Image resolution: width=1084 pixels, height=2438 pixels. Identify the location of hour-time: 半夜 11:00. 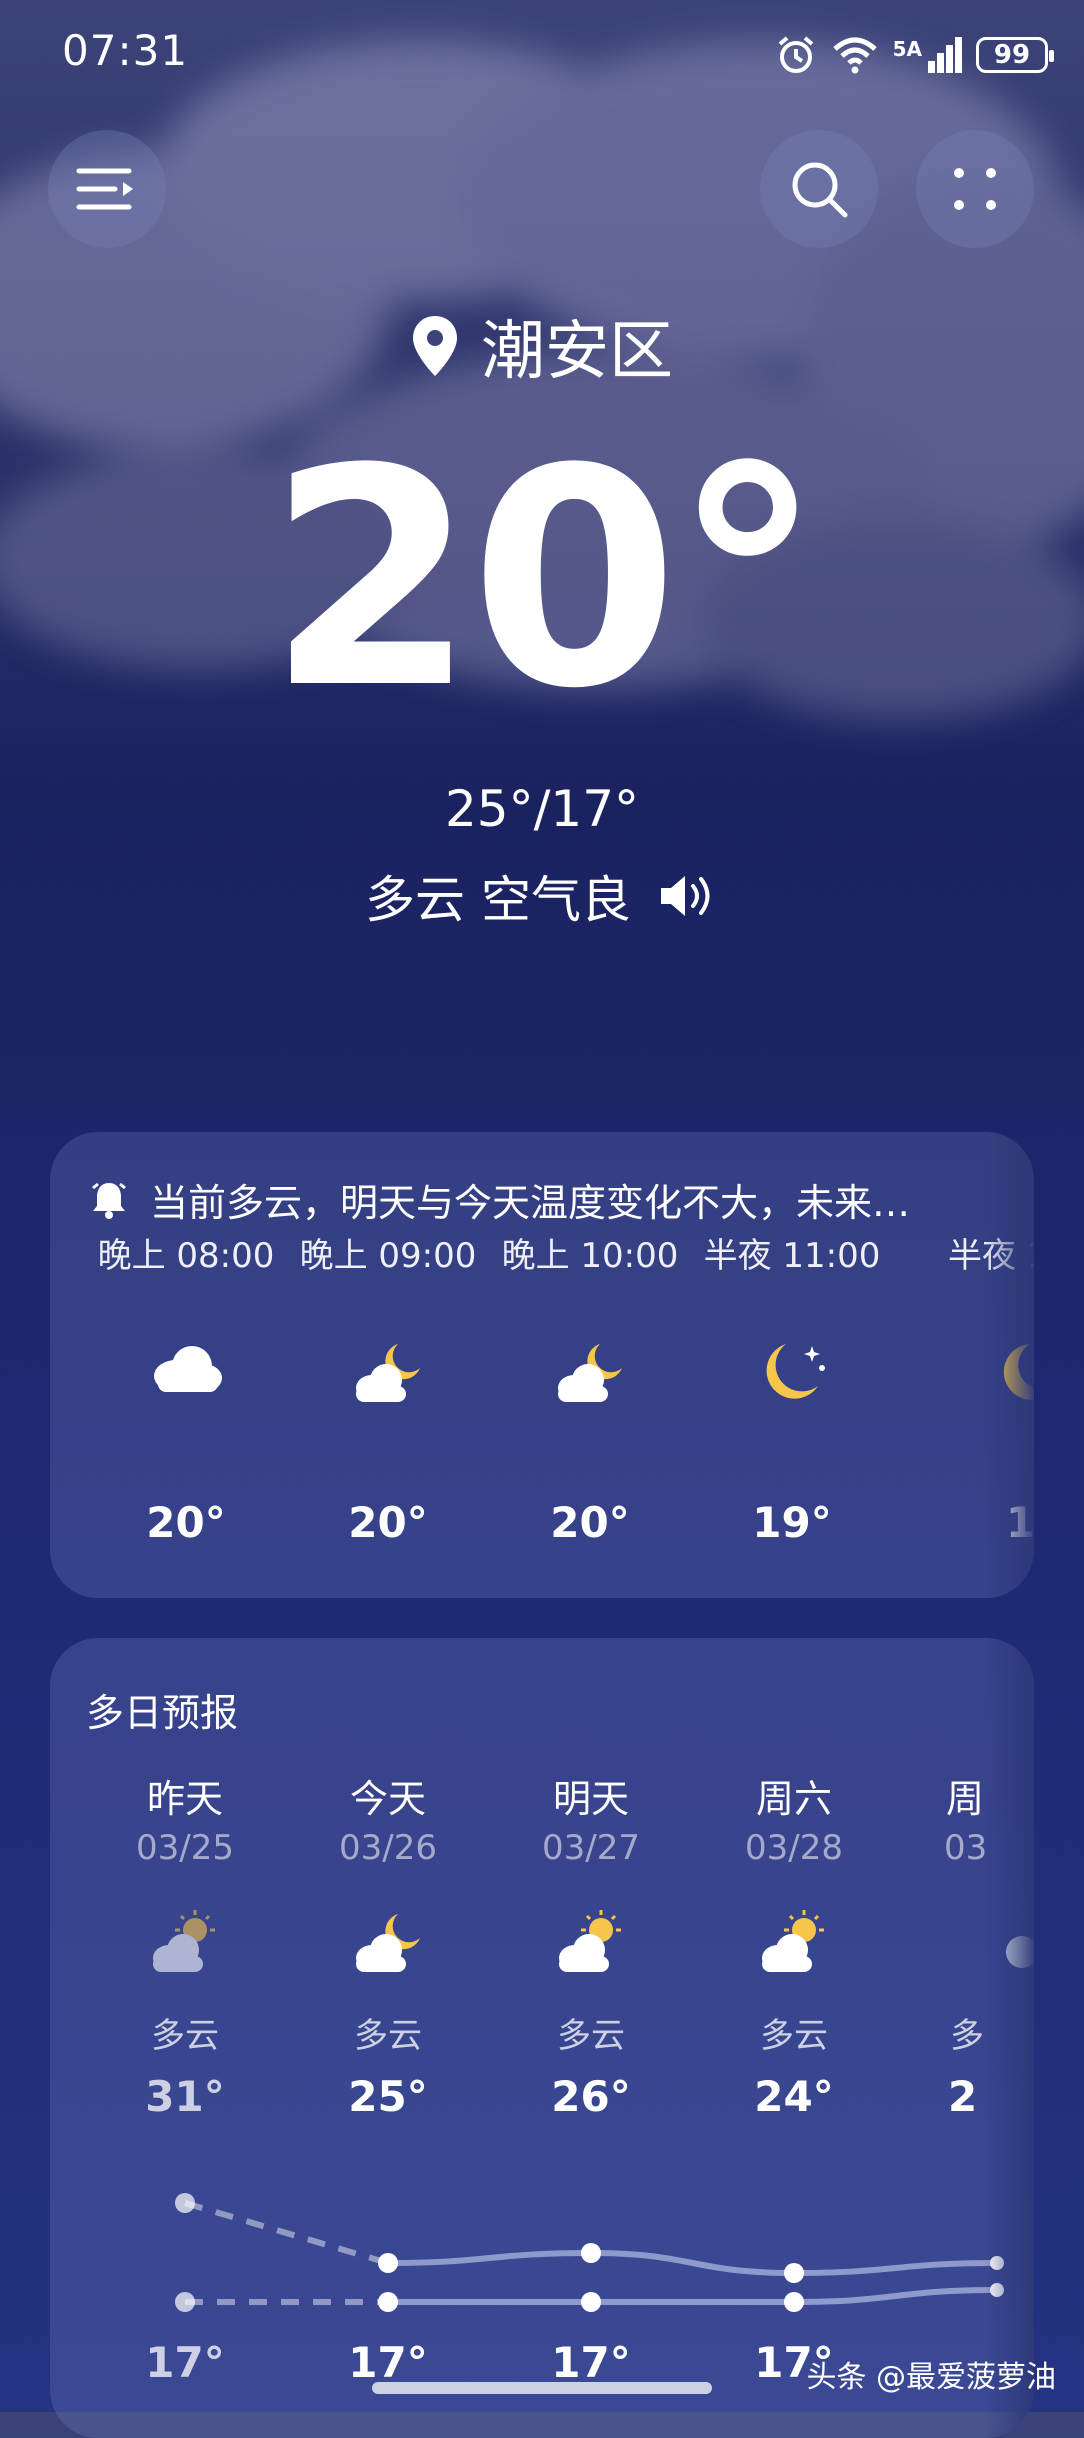
(792, 1256).